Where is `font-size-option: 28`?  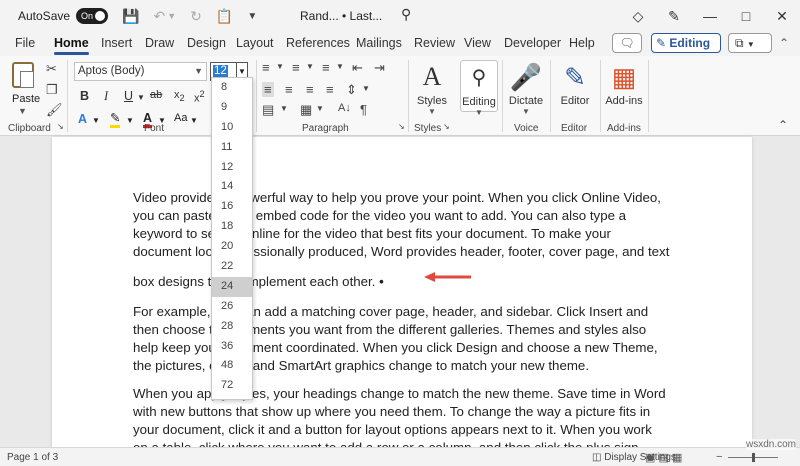
font-size-option: 28 is located at coordinates (232, 327).